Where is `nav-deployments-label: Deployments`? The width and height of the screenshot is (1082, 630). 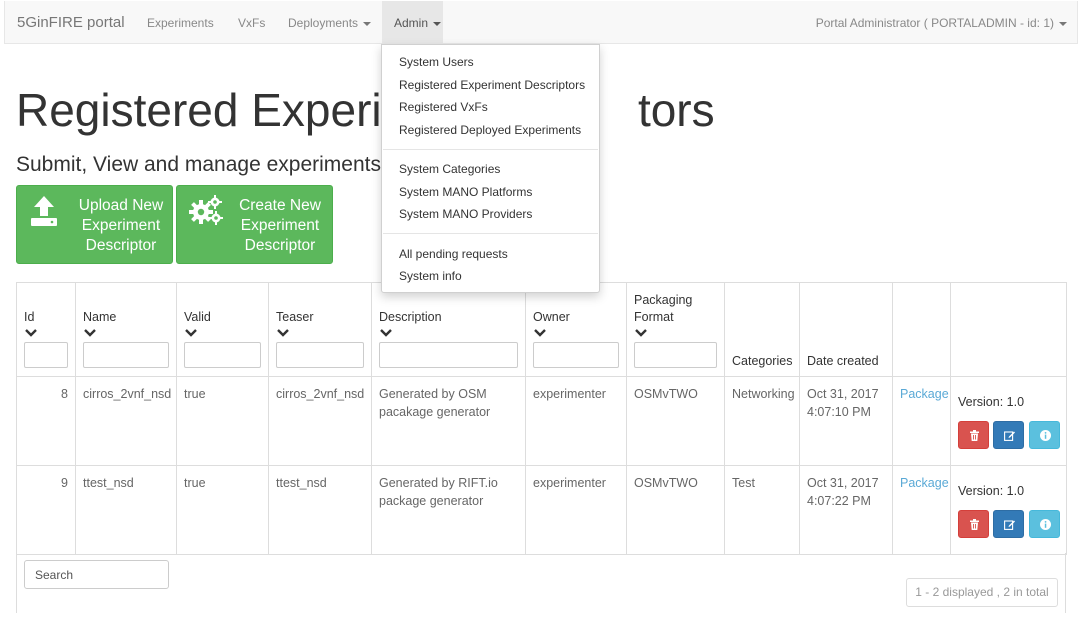 nav-deployments-label: Deployments is located at coordinates (323, 23).